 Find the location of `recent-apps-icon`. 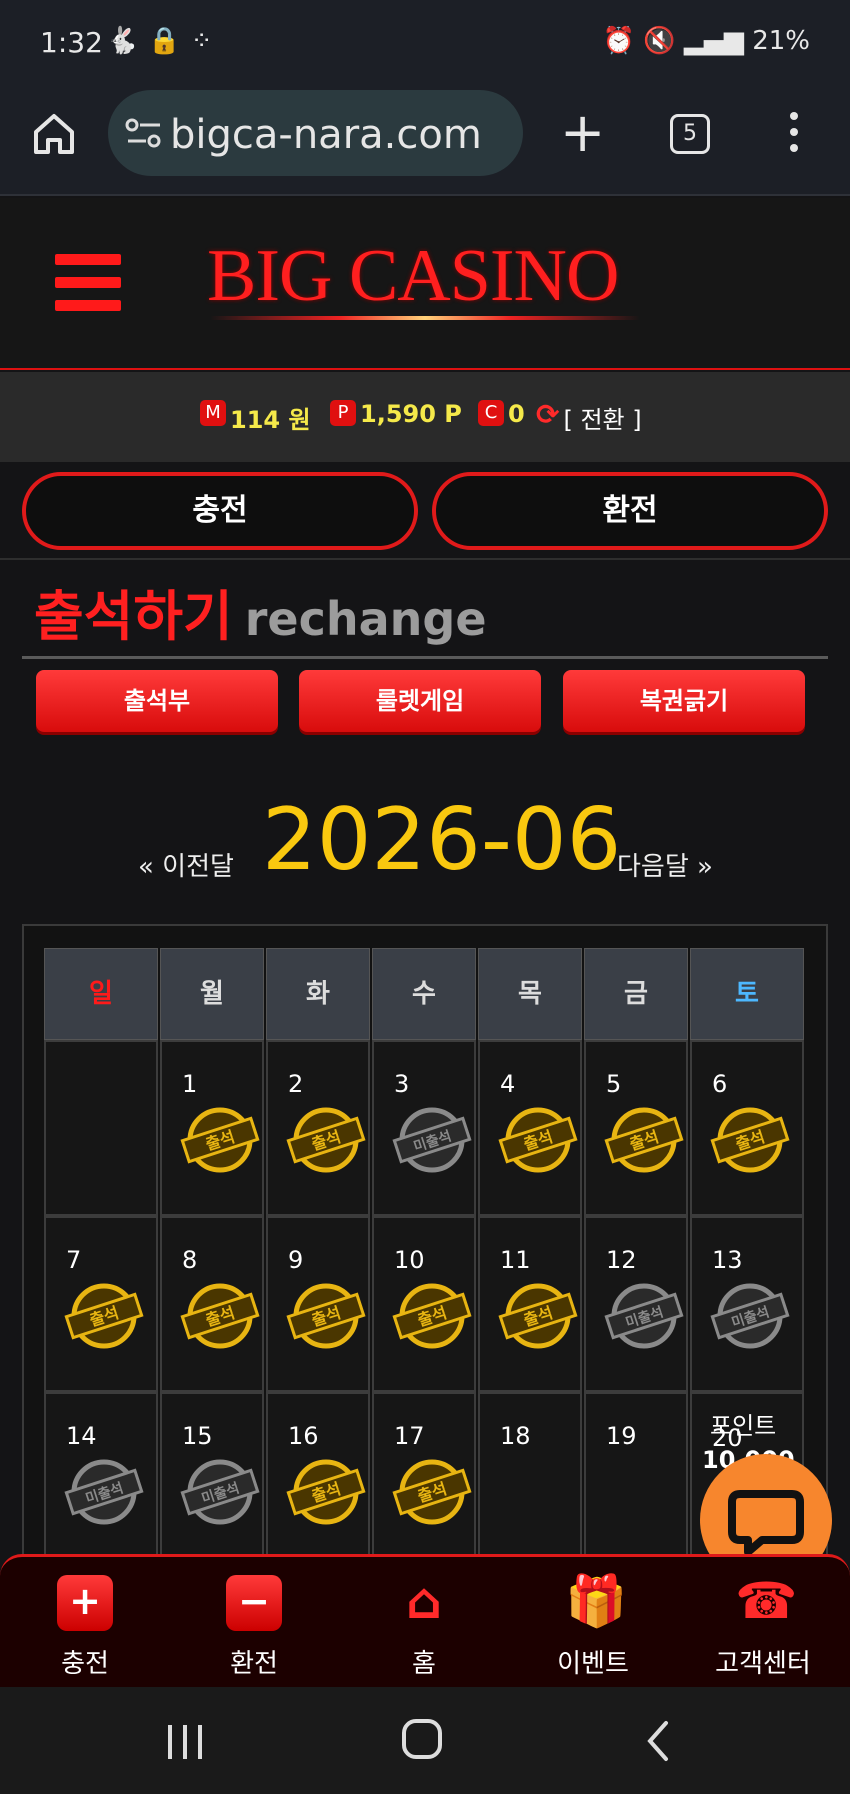

recent-apps-icon is located at coordinates (185, 1742).